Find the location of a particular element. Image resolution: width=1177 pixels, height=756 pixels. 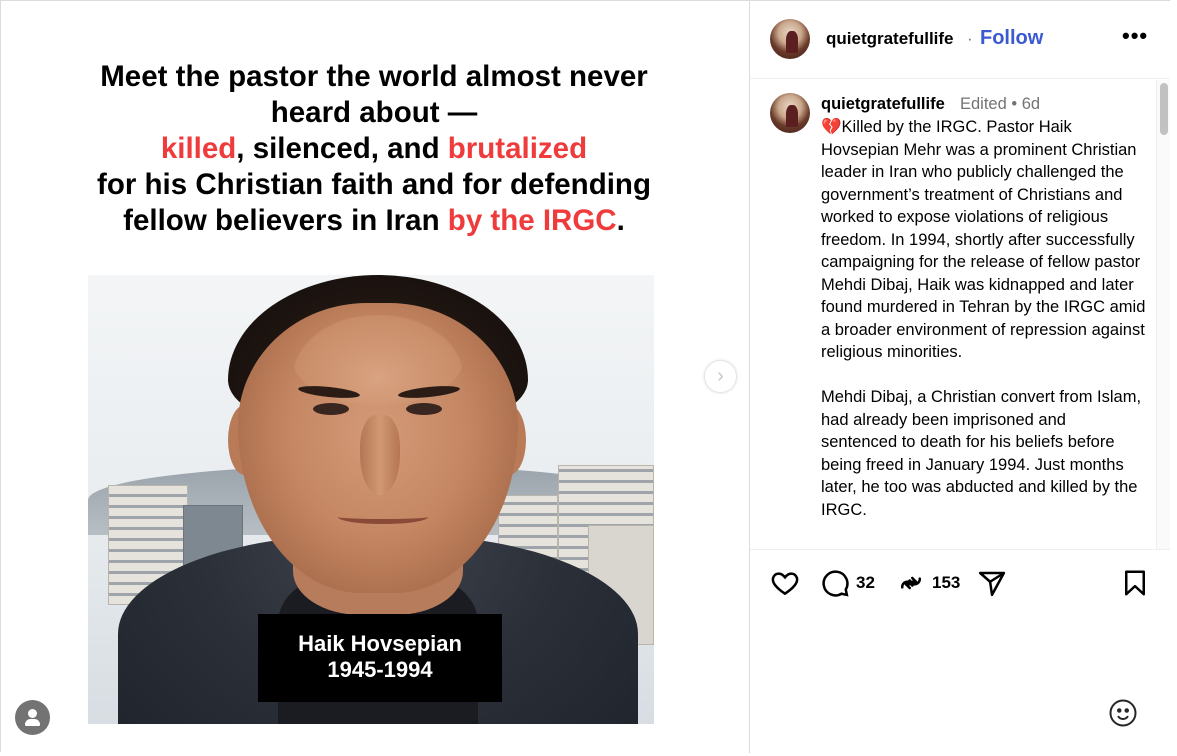

headline-line-2: heard about — is located at coordinates (374, 112).